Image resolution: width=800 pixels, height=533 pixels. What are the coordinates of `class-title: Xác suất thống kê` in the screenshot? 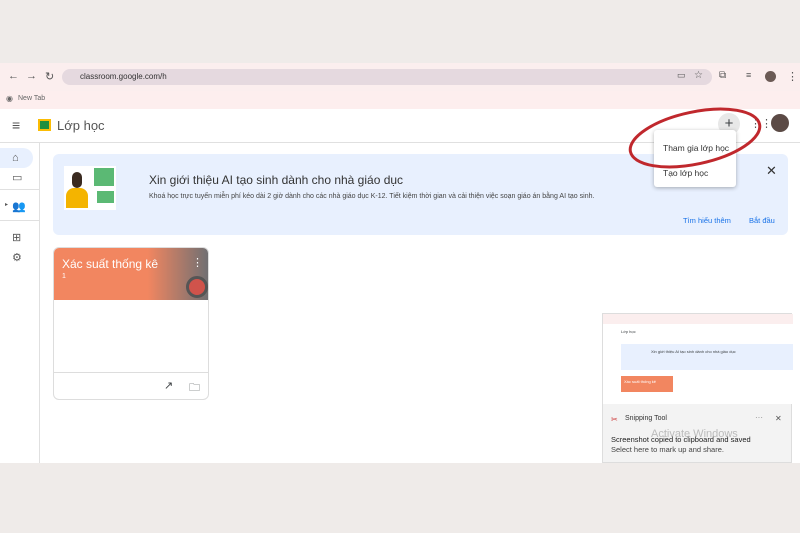 It's located at (110, 264).